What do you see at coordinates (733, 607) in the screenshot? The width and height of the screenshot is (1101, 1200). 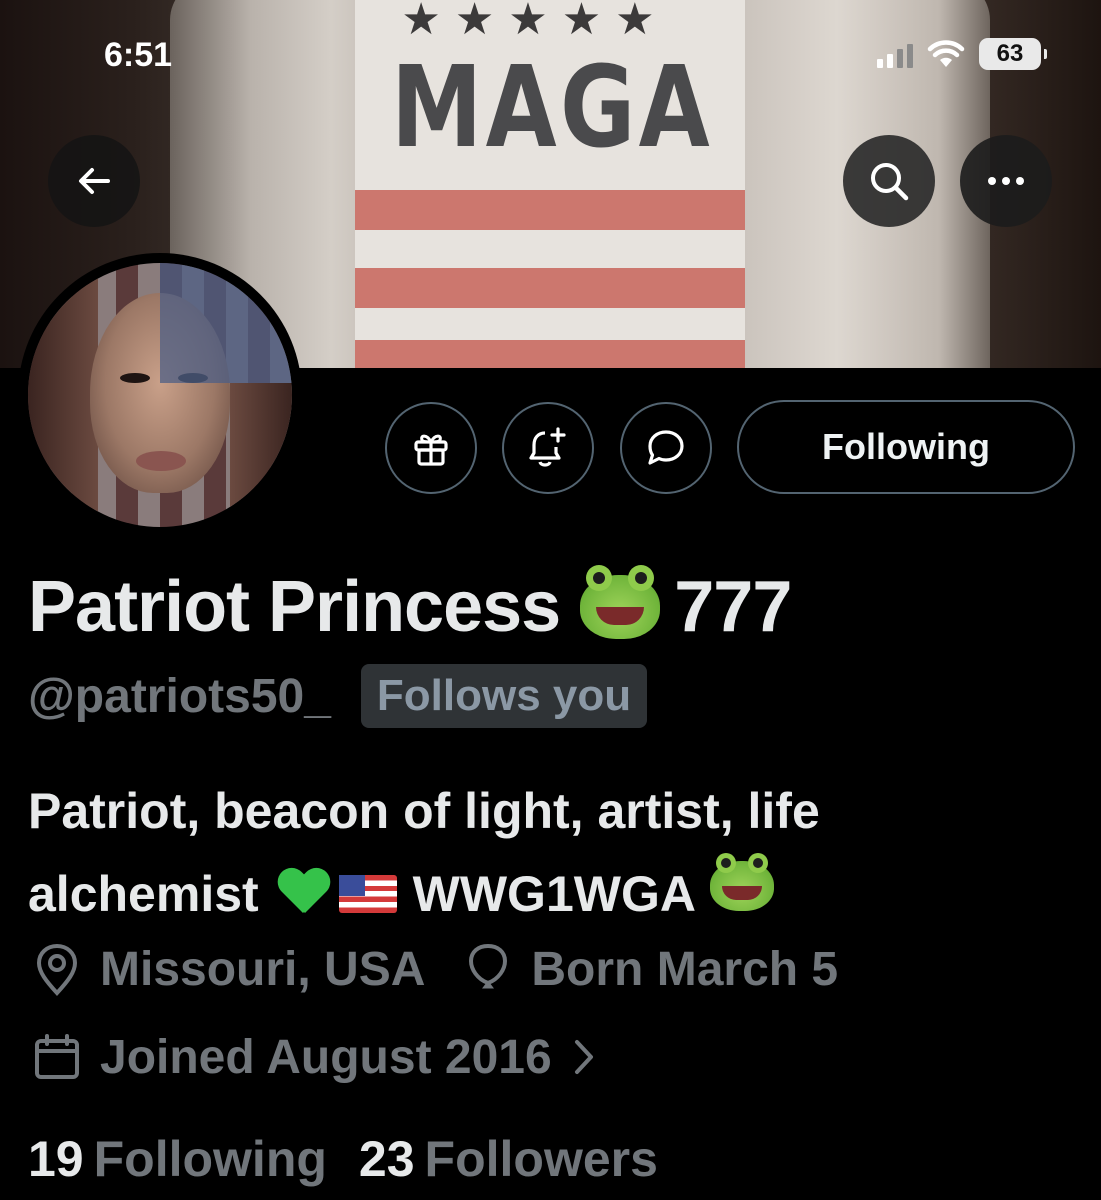 I see `profile-name-suffix: 777` at bounding box center [733, 607].